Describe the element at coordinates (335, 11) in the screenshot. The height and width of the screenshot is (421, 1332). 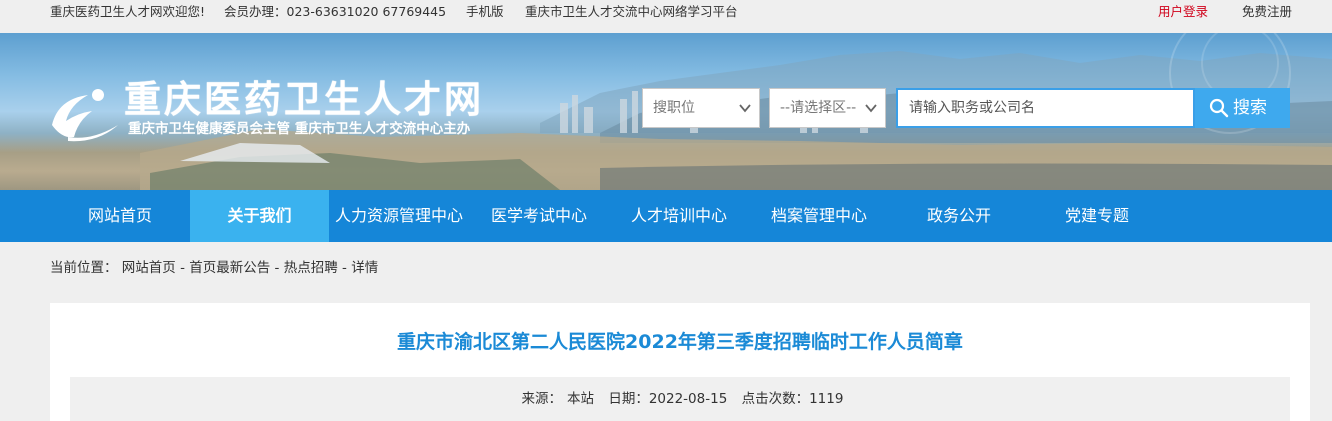
I see `member-hotline: 会员办理：023-63631020 67769445` at that location.